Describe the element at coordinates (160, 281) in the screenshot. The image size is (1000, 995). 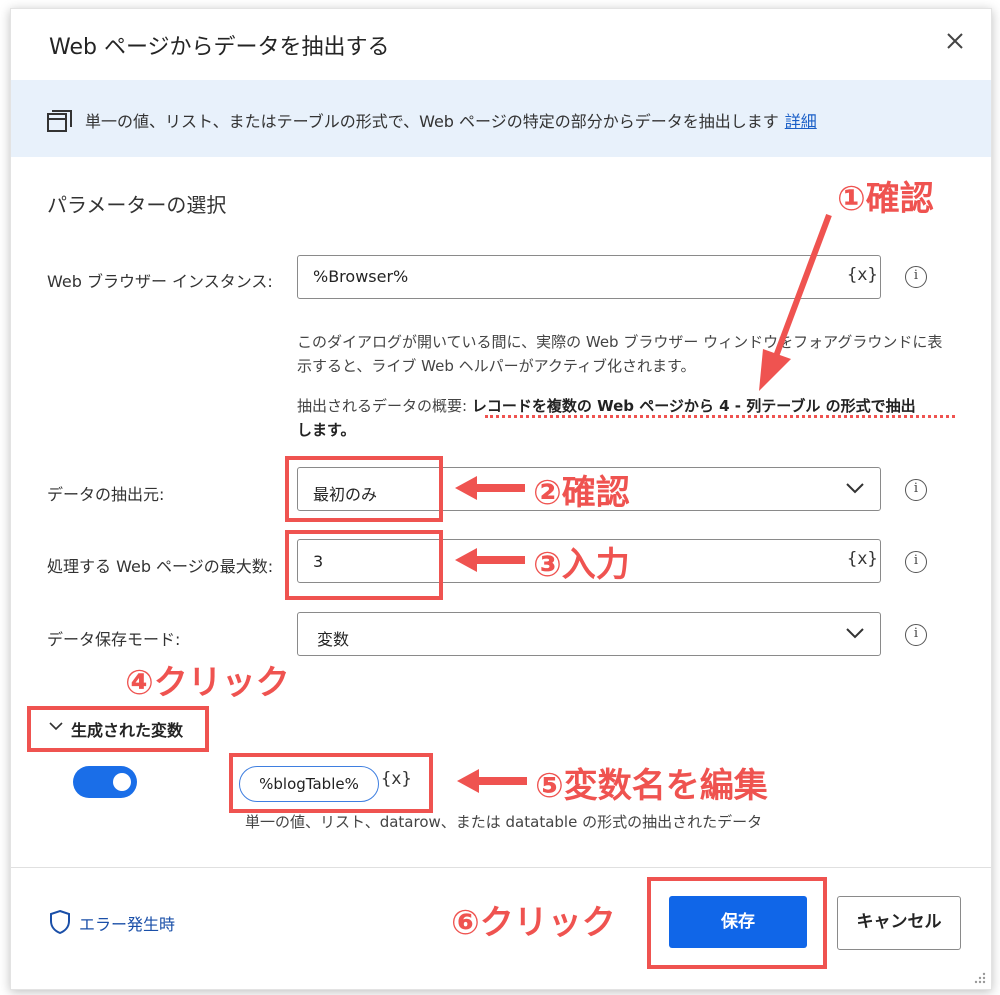
I see `browser-label: Web ブラウザー インスタンス:` at that location.